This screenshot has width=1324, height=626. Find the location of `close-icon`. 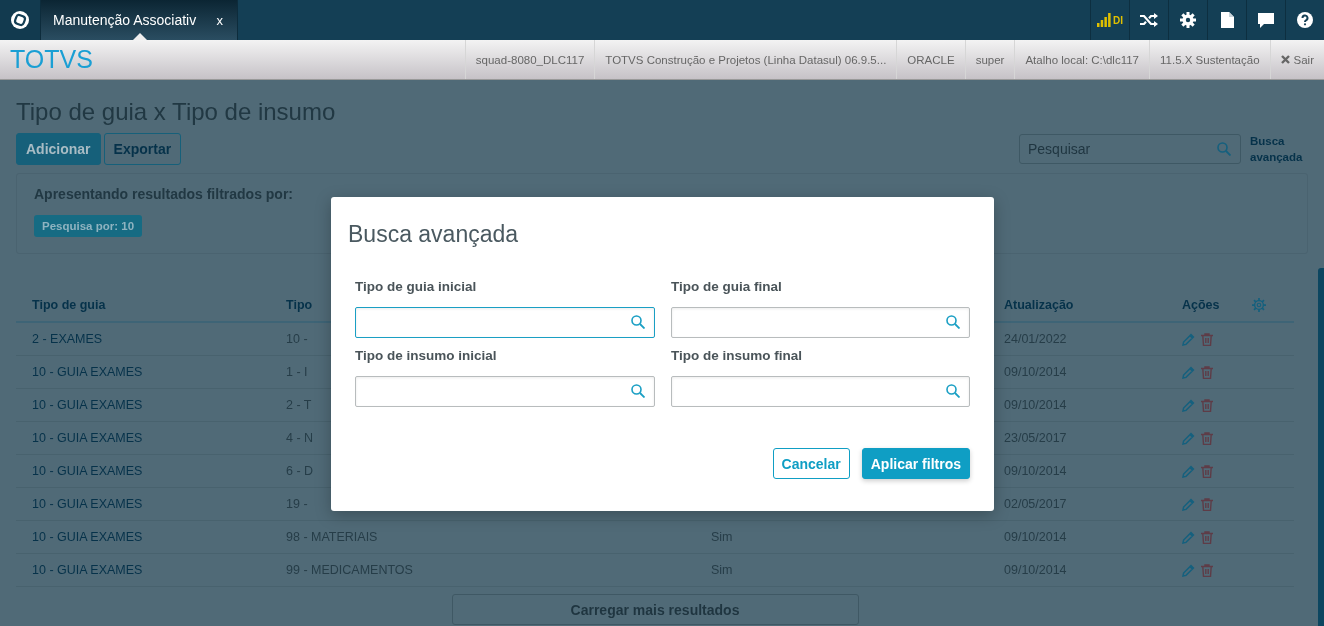

close-icon is located at coordinates (1285, 59).